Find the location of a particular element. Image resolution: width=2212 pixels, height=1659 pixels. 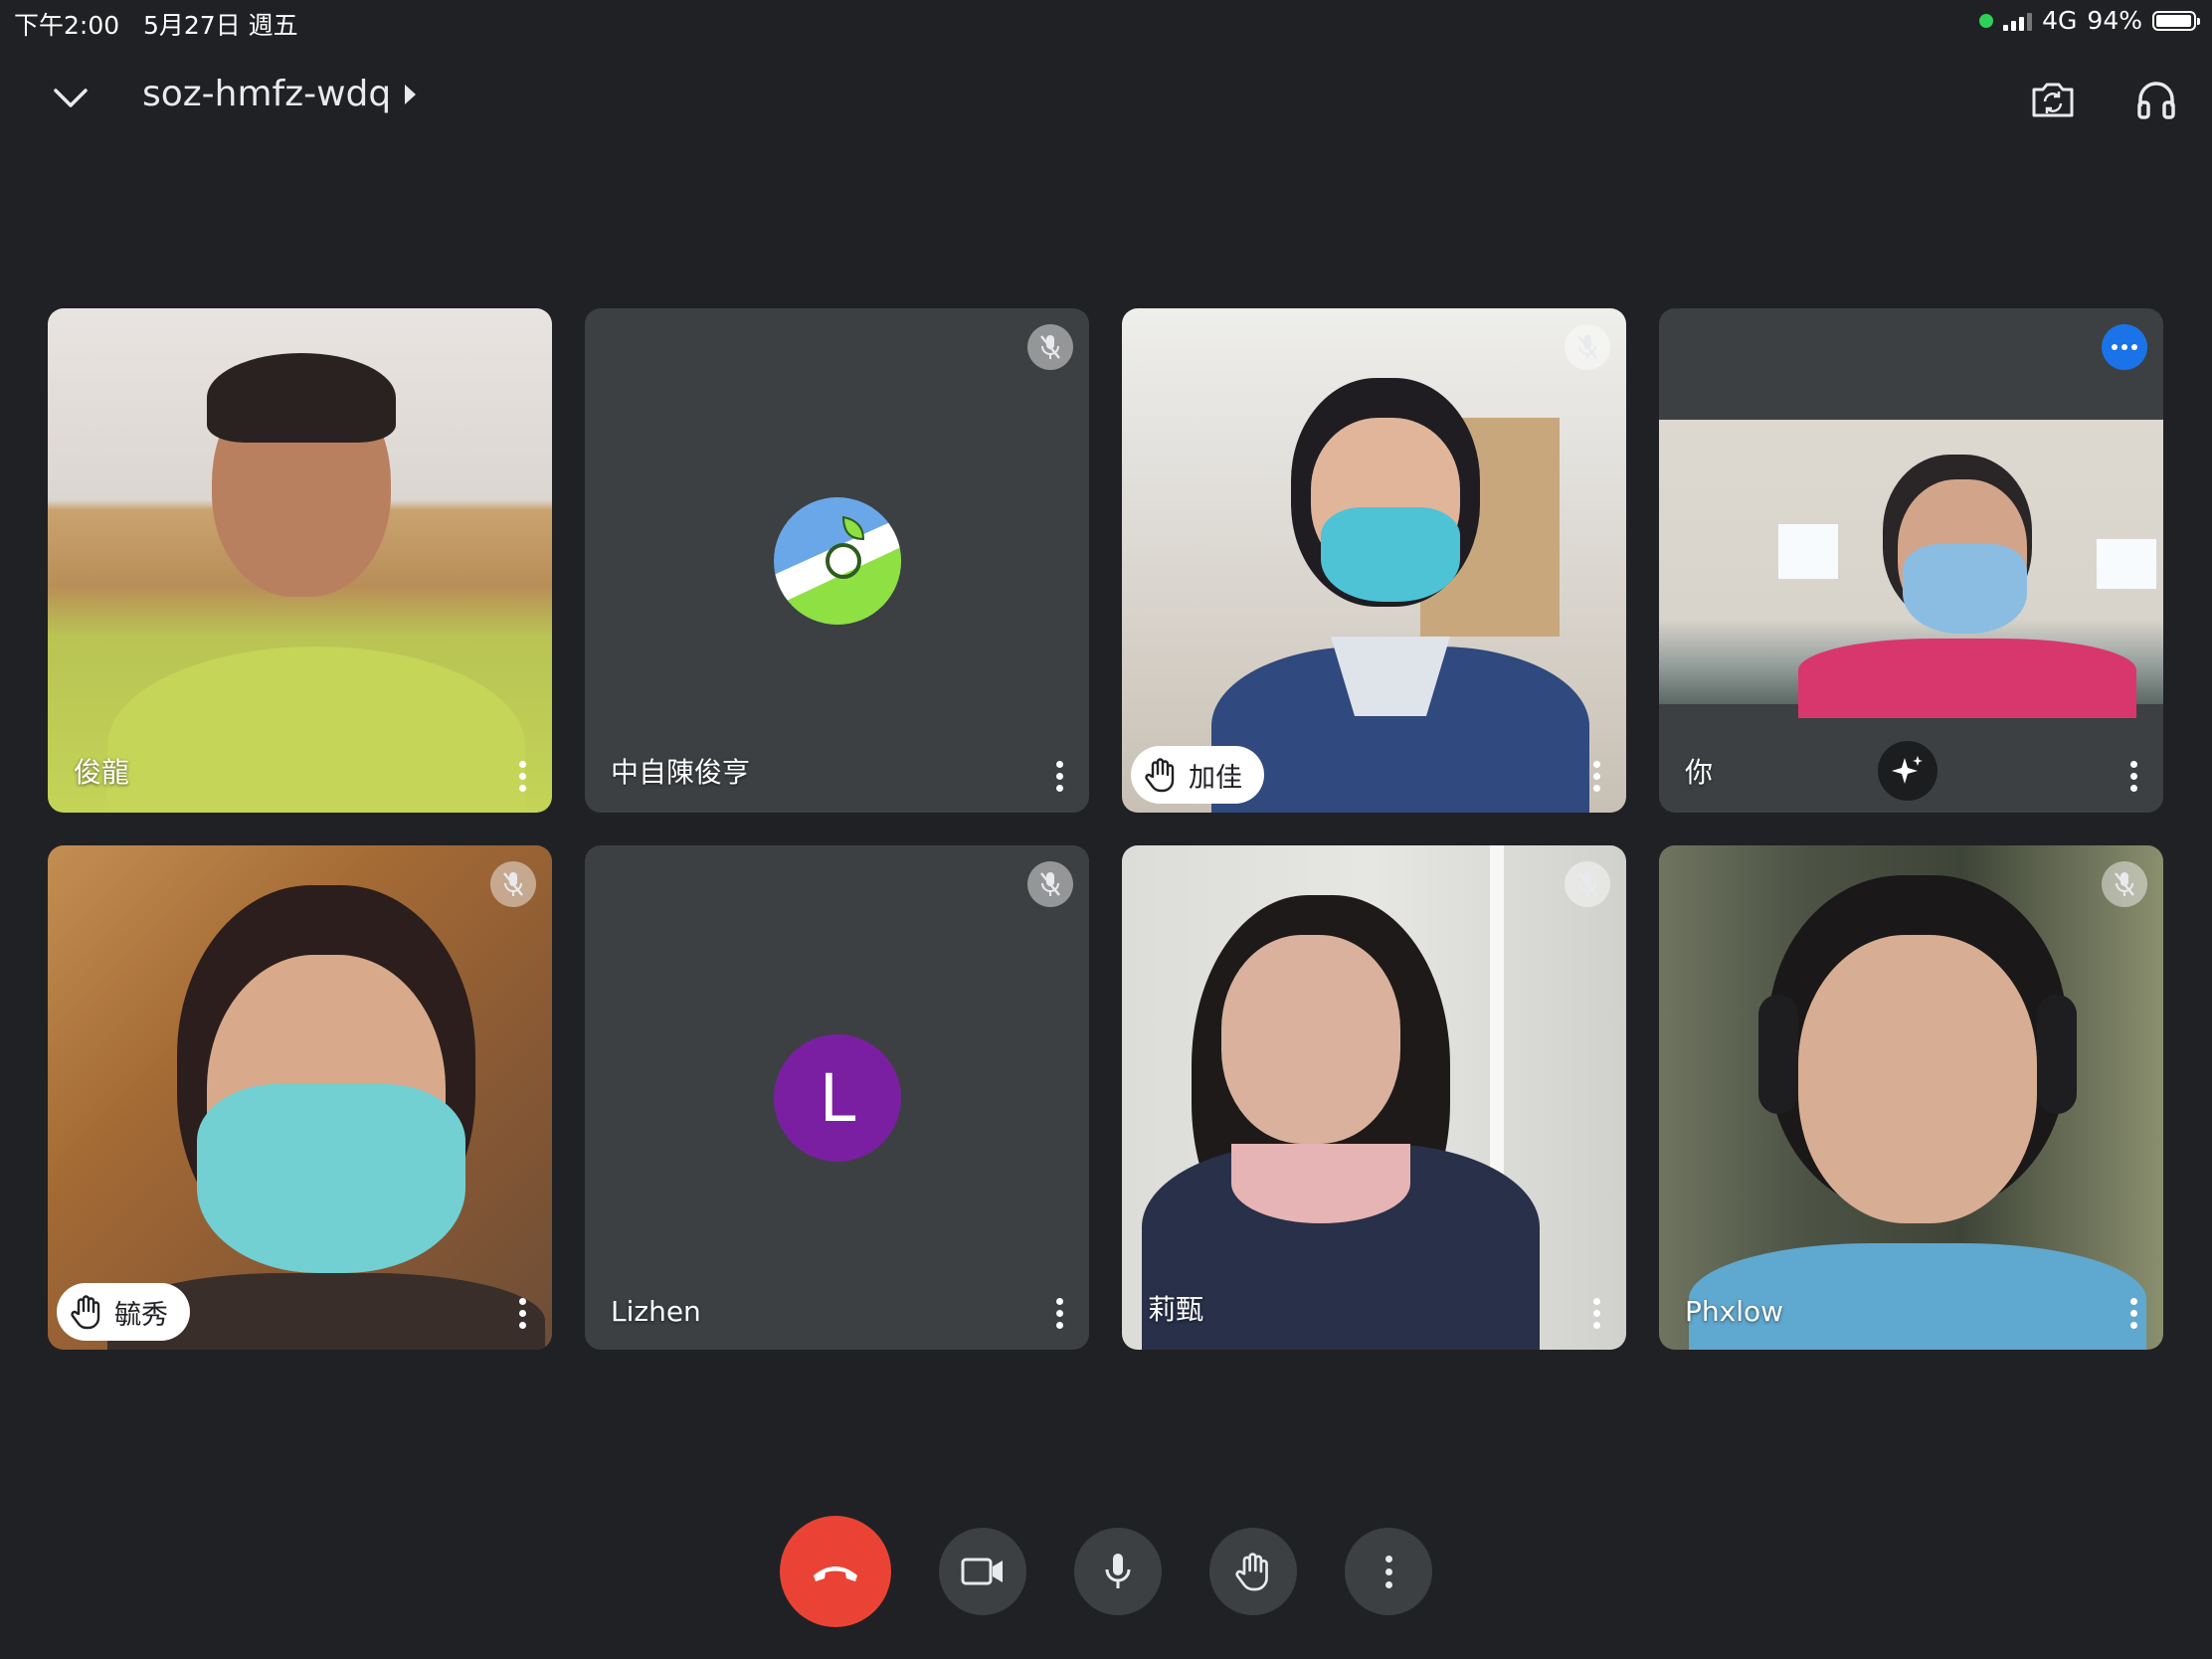

meeting-header: soz-hmfz-wdq is located at coordinates (1106, 99).